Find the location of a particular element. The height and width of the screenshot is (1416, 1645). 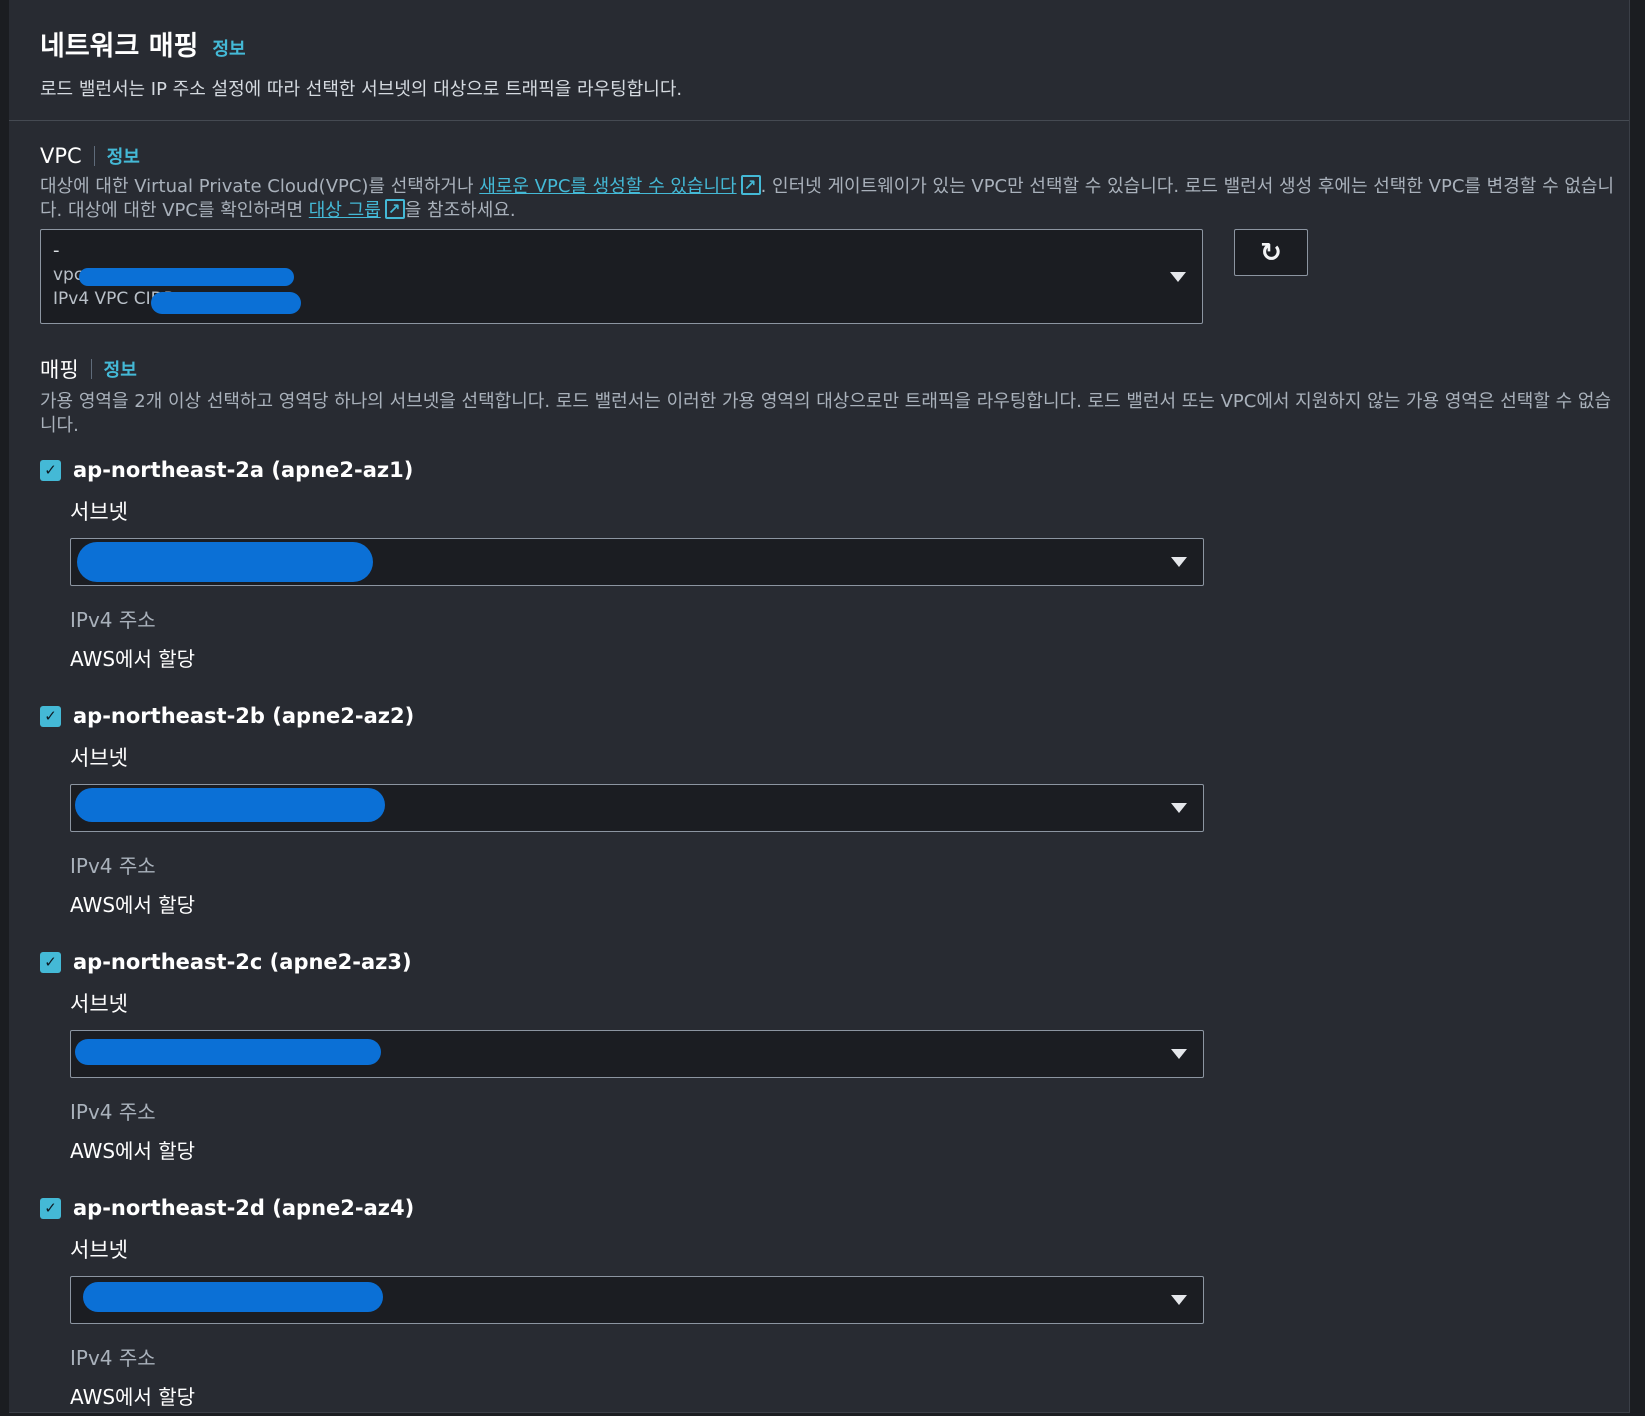

zone-name: ap-northeast-2a (apne2-az1) is located at coordinates (243, 470).